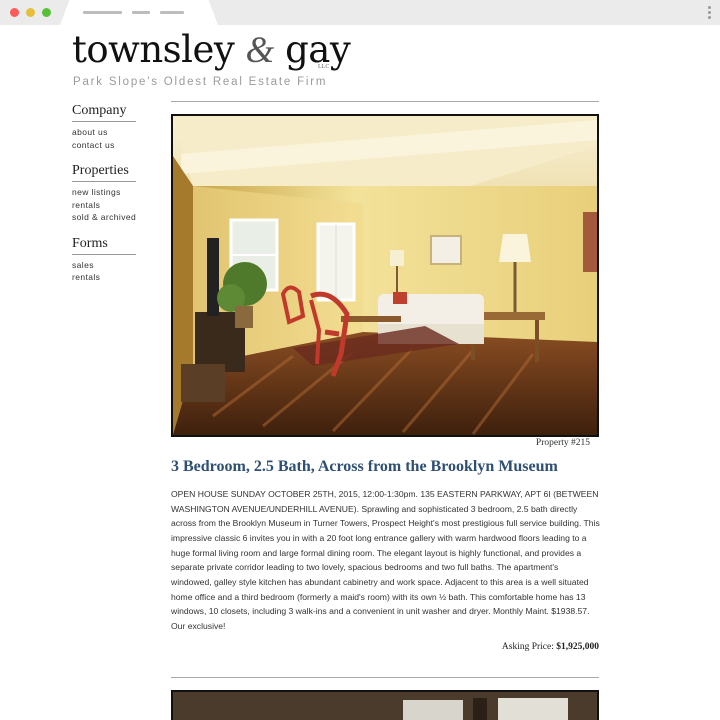 The height and width of the screenshot is (720, 720). I want to click on logo-llc: LLC, so click(324, 67).